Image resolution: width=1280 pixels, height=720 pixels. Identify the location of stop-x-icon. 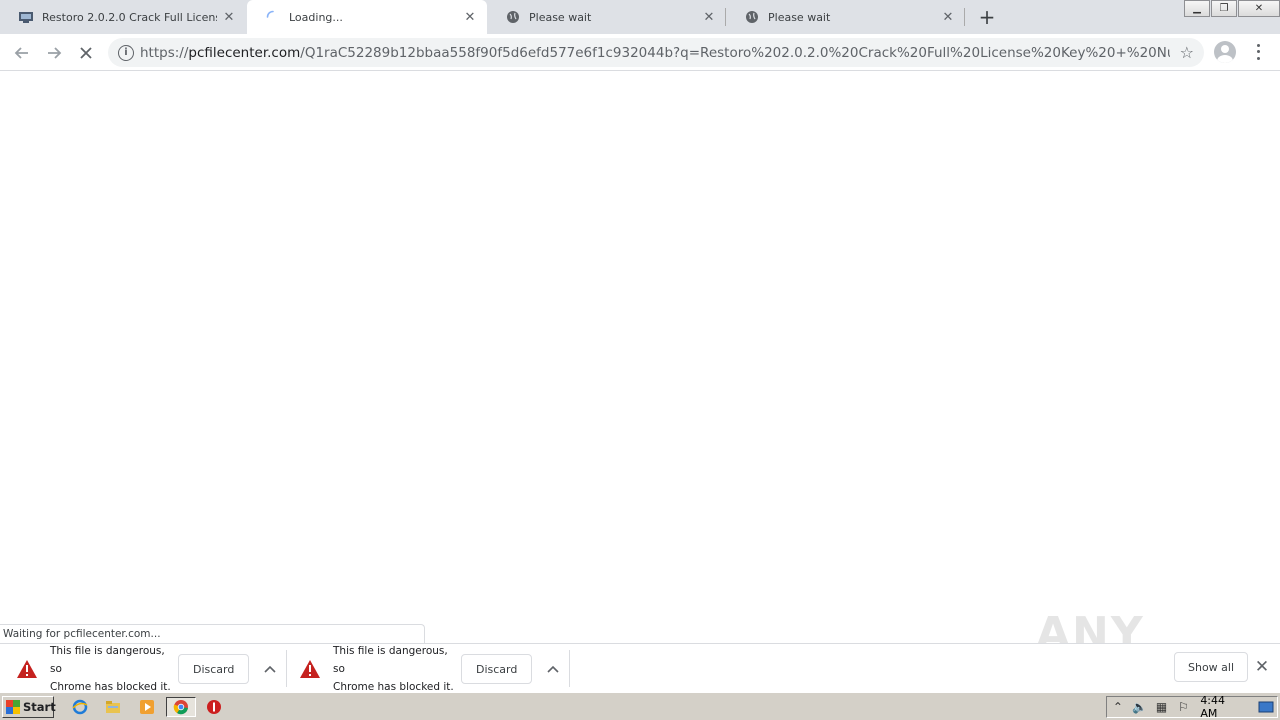
(86, 53).